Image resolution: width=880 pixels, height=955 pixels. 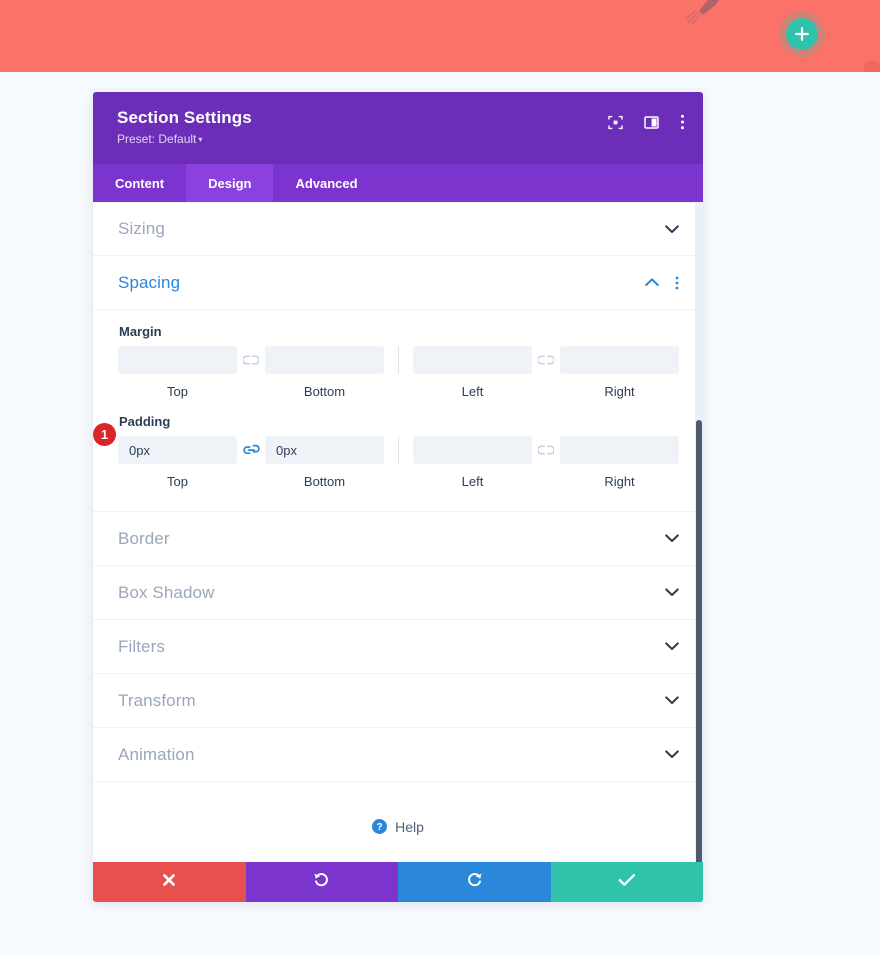 I want to click on margin-field-group: Top Bottom Left Right, so click(x=398, y=372).